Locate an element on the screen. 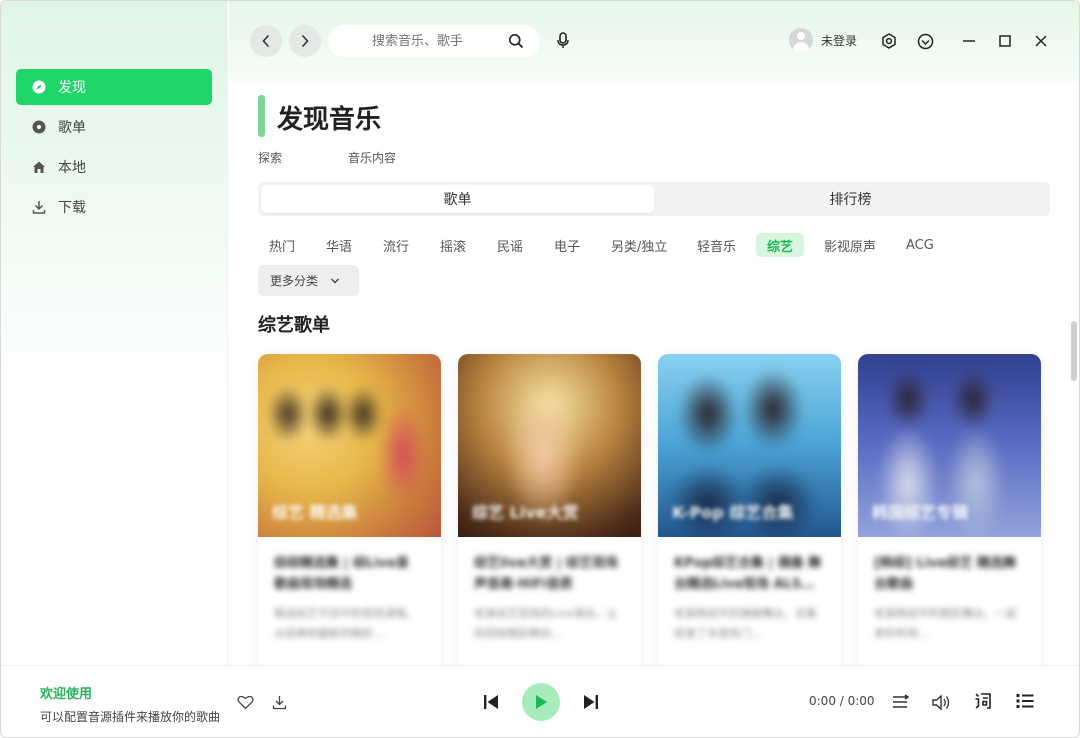 This screenshot has width=1080, height=738. sidebar-item-label: 本地 is located at coordinates (72, 168).